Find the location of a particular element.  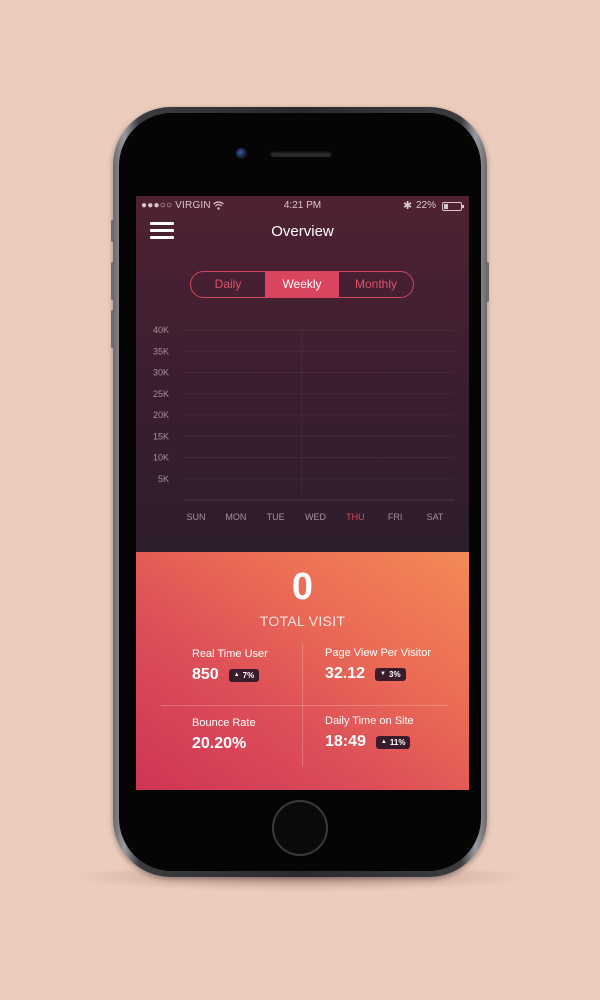

x-tick-label: WED is located at coordinates (315, 517).